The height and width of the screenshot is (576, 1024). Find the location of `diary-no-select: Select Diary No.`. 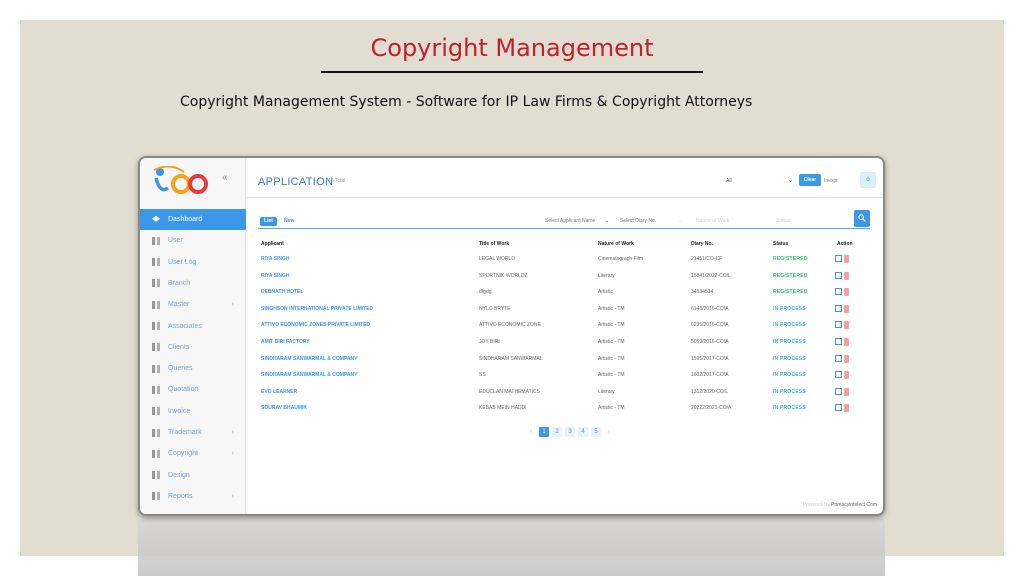

diary-no-select: Select Diary No. is located at coordinates (638, 221).